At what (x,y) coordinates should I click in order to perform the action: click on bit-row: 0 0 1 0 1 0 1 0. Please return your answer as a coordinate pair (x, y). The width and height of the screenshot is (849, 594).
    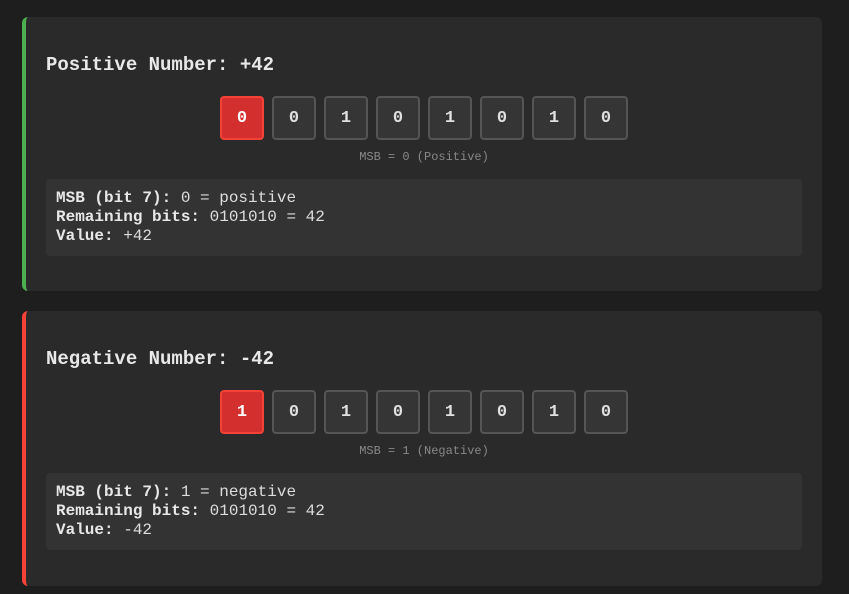
    Looking at the image, I should click on (424, 118).